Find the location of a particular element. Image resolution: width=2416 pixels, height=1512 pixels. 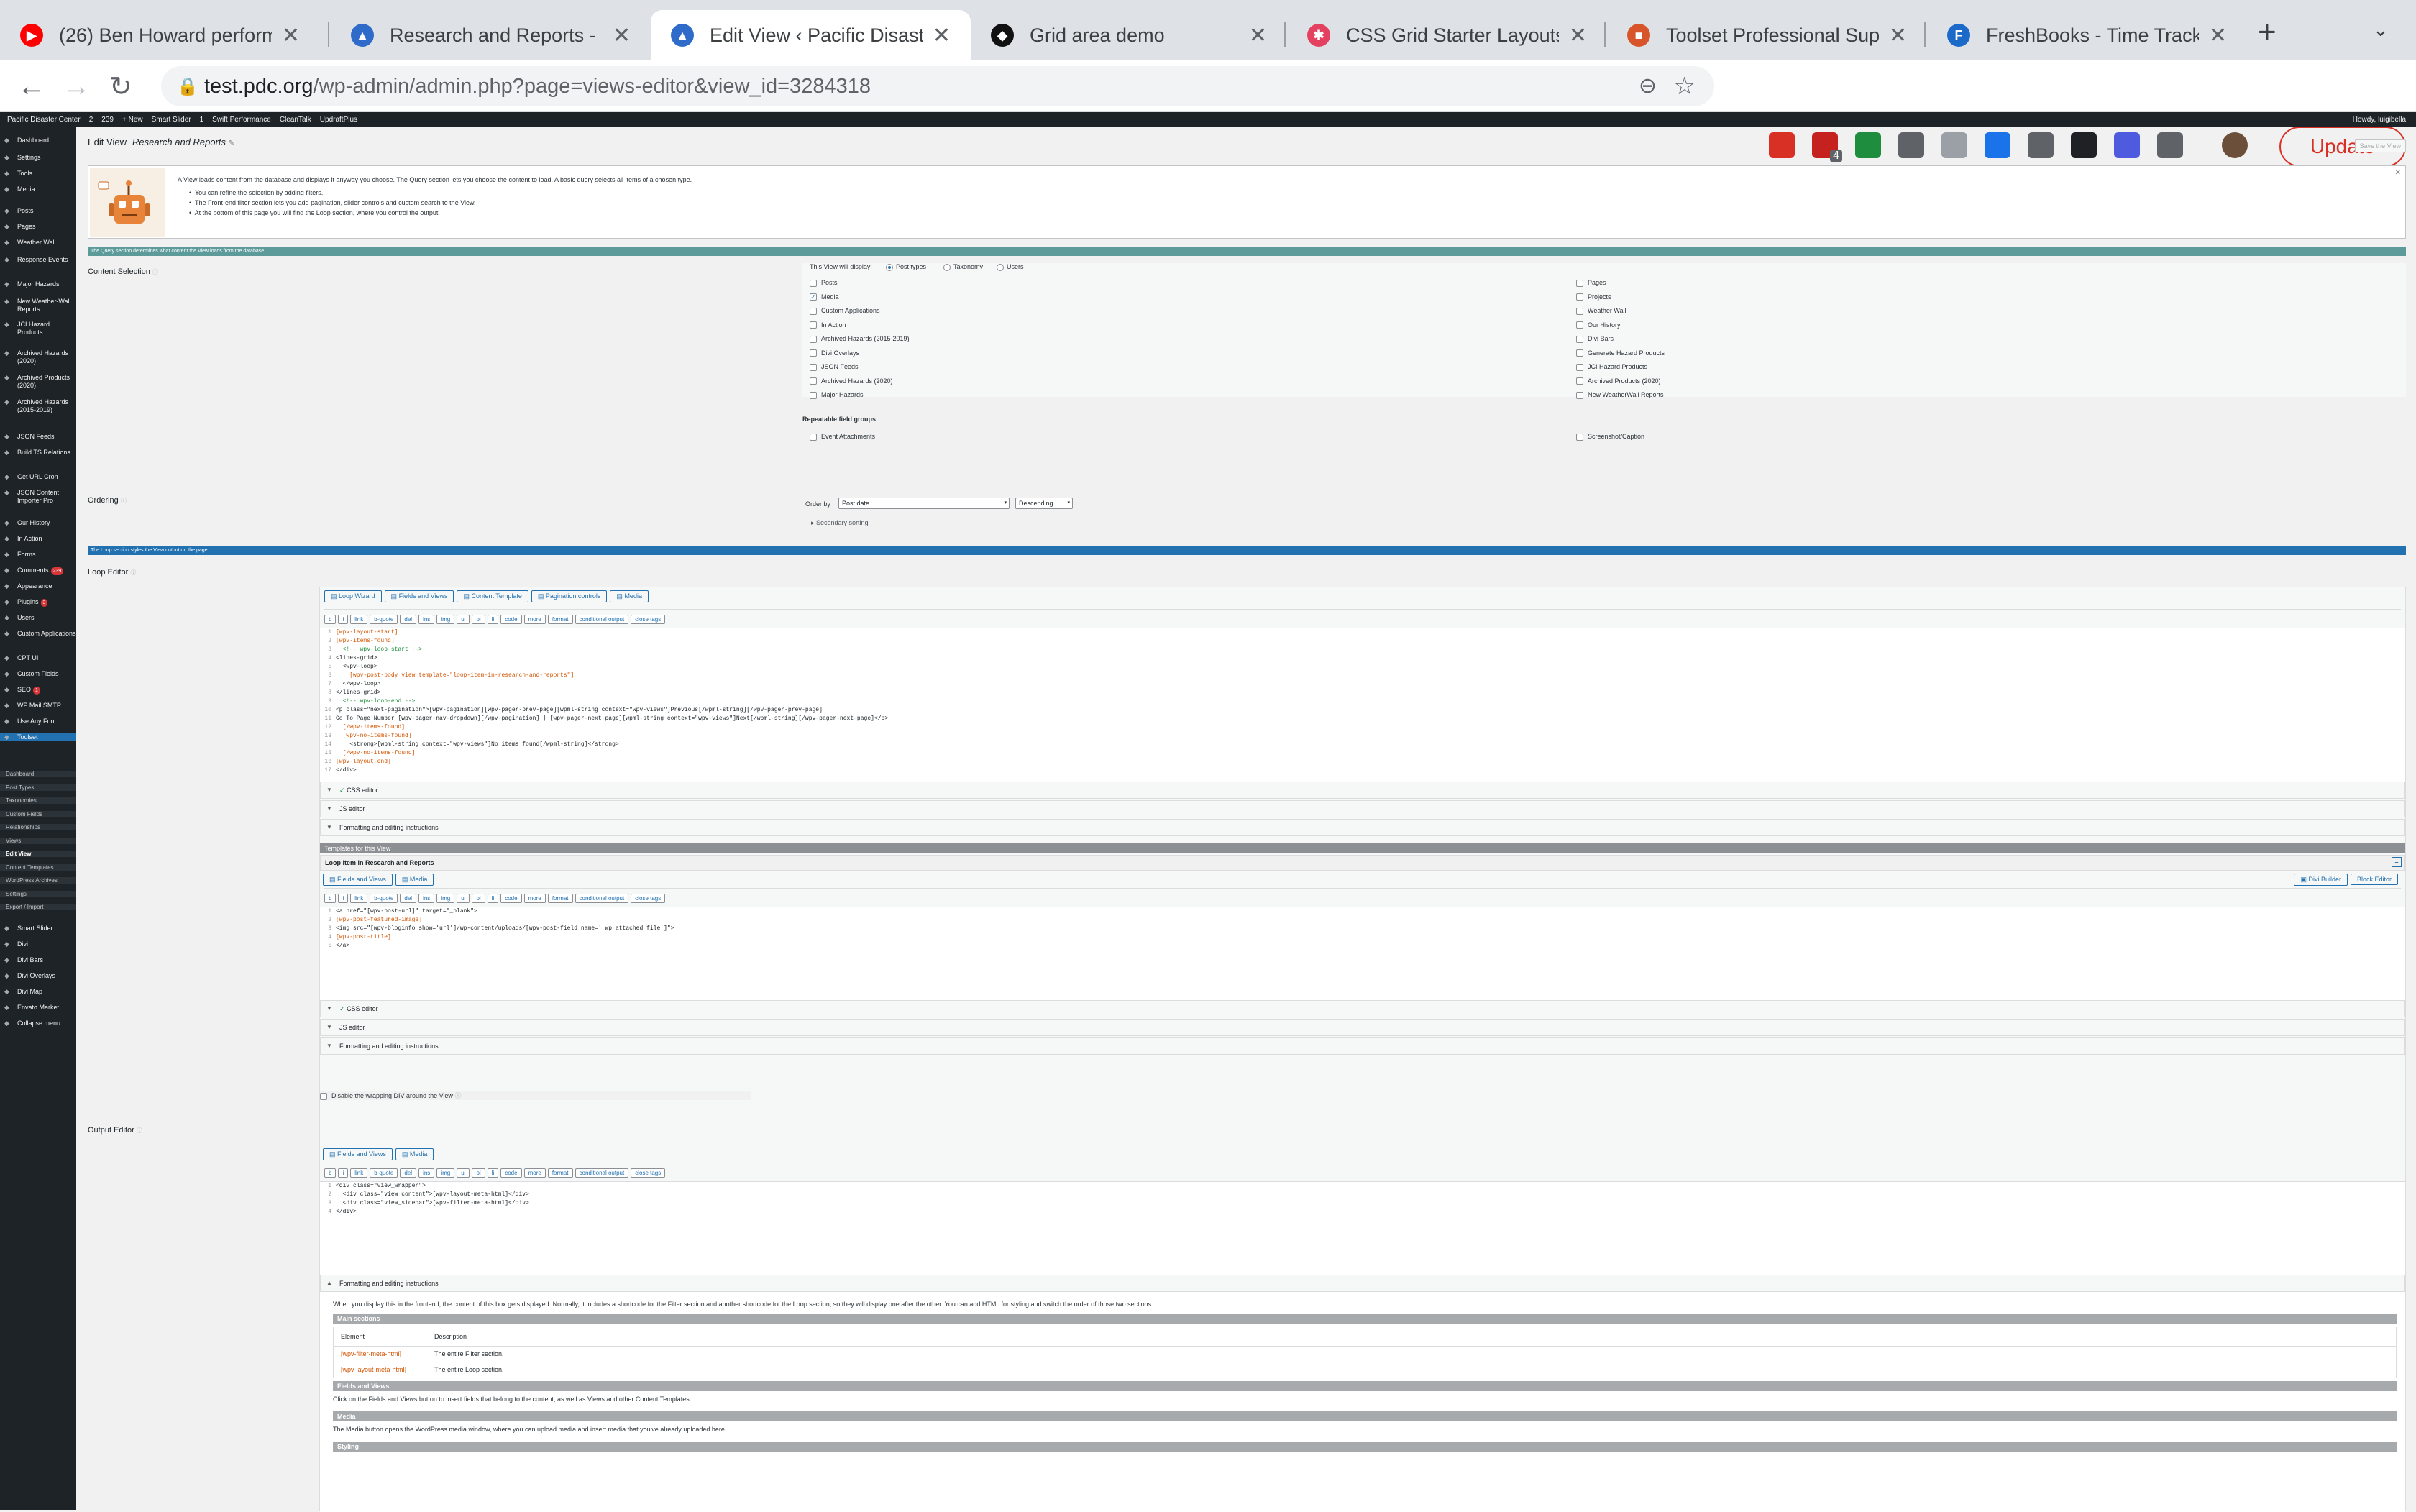

quicktag-button: close tags is located at coordinates (648, 899).